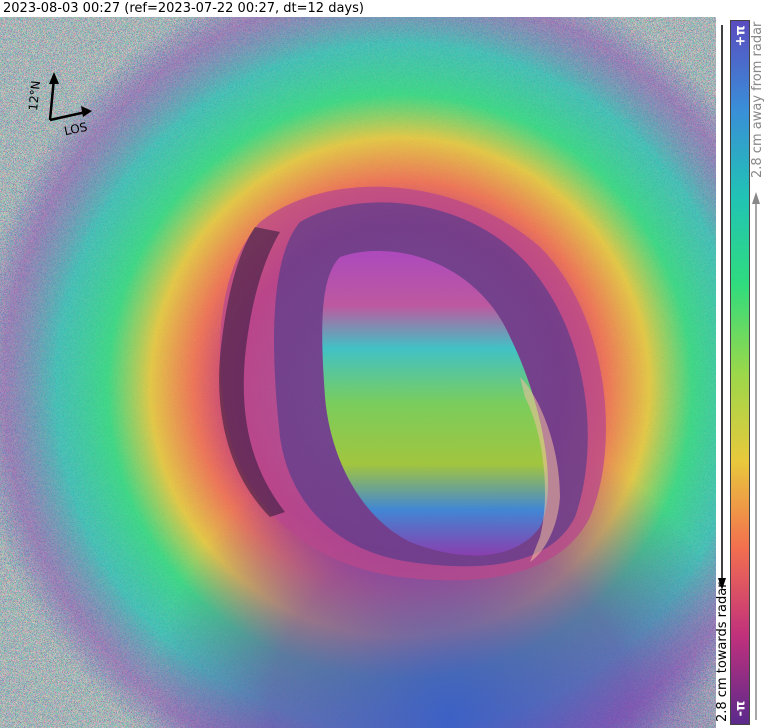 The width and height of the screenshot is (765, 728). I want to click on away-from-radar-label: 2.8 cm away from radar, so click(757, 99).